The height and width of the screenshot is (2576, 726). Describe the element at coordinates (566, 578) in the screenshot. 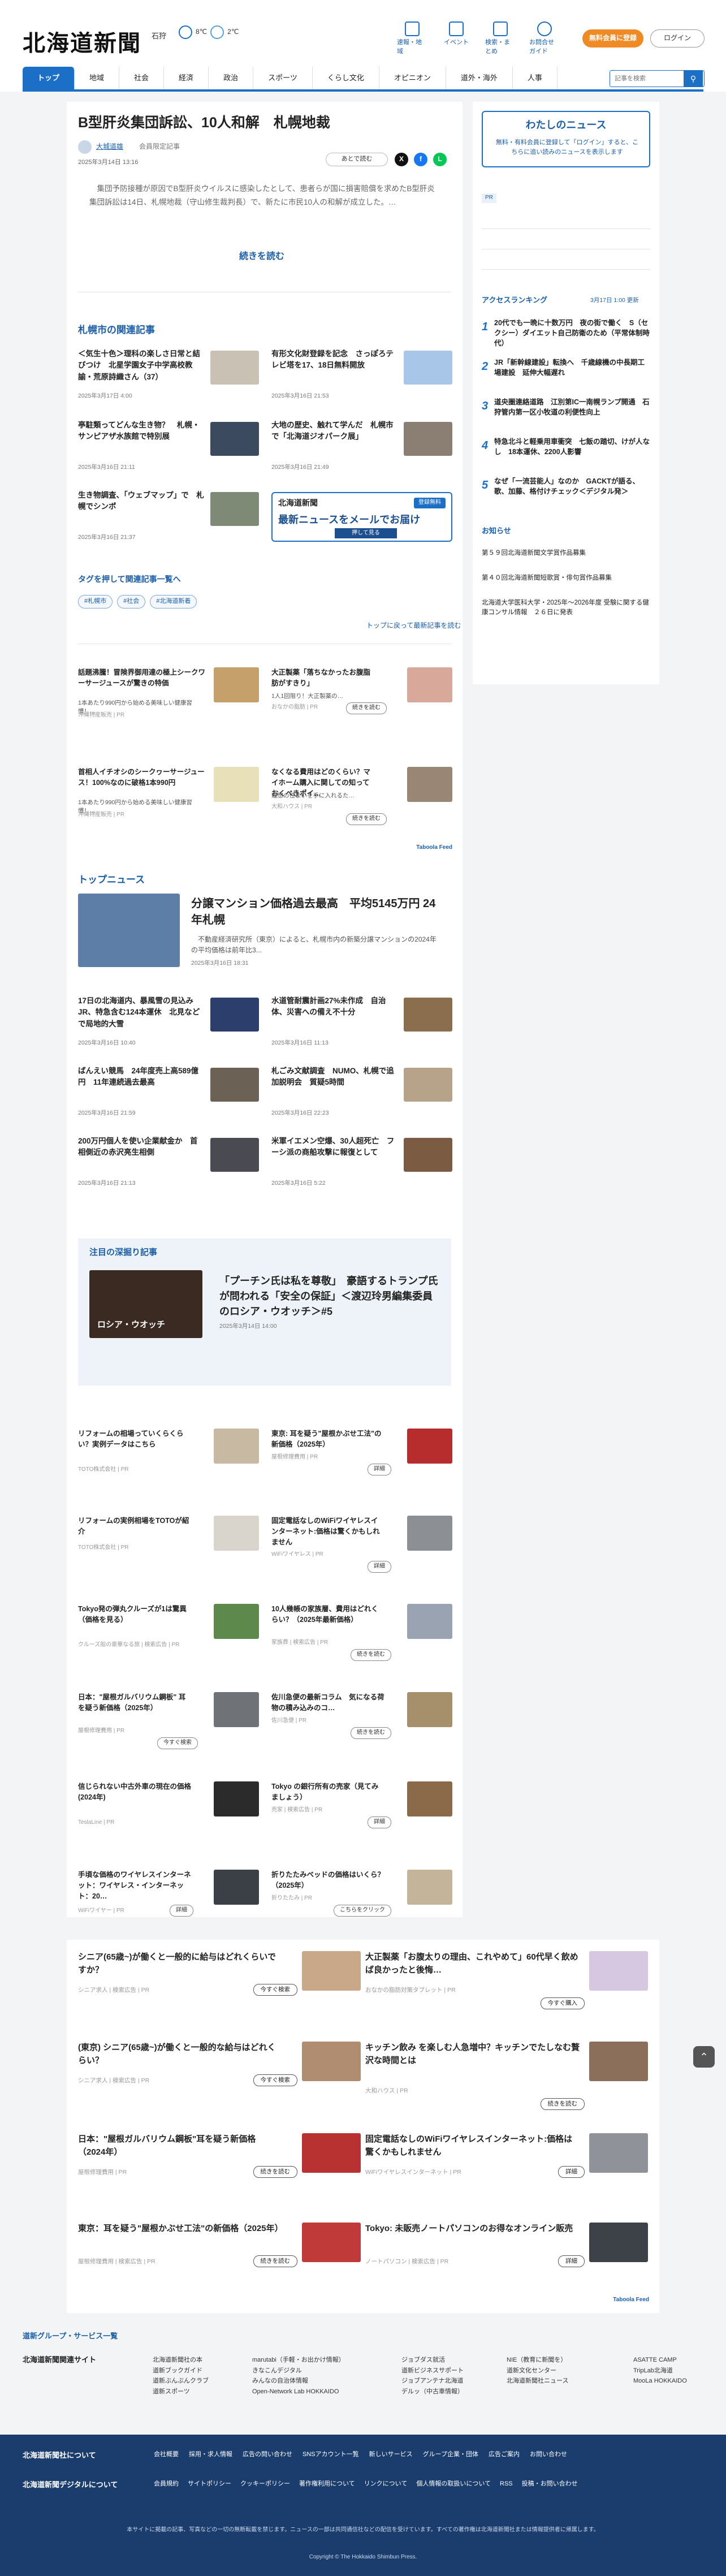

I see `notice-item: 第４０回北海道新聞短歌賞・俳句賞作品募集` at that location.